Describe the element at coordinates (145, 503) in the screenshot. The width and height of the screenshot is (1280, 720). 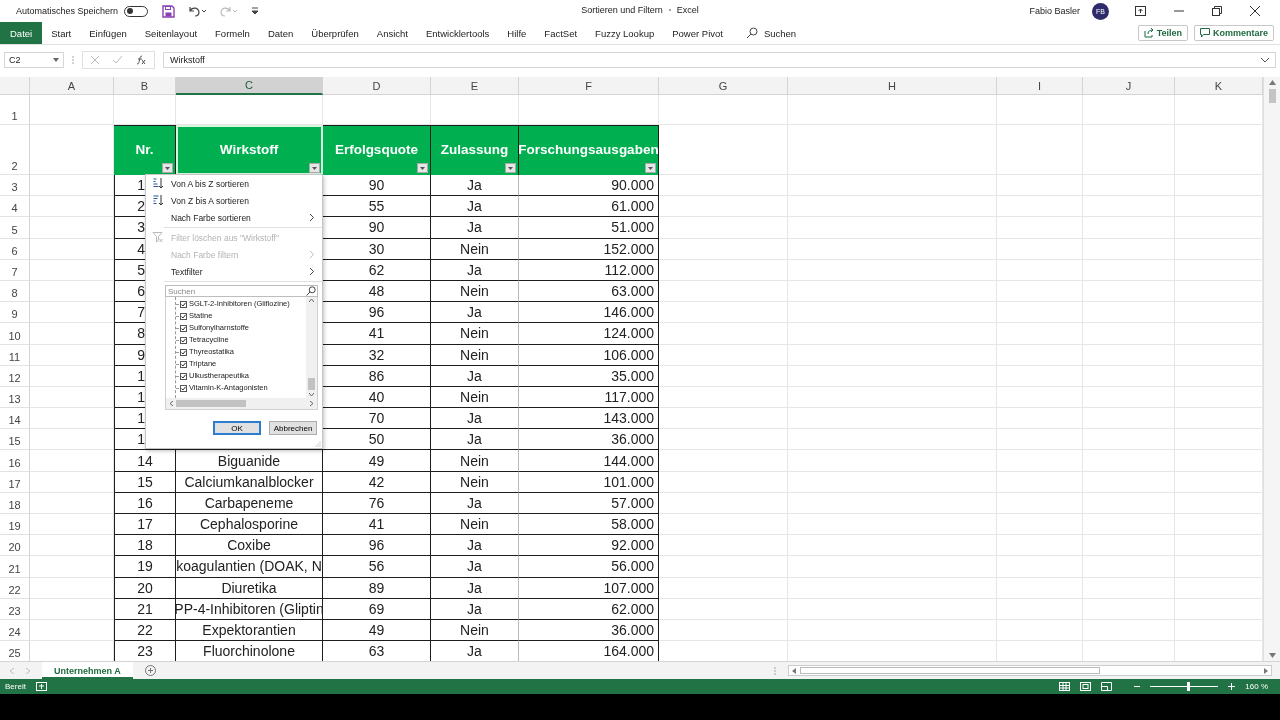
I see `table-cell: 16` at that location.